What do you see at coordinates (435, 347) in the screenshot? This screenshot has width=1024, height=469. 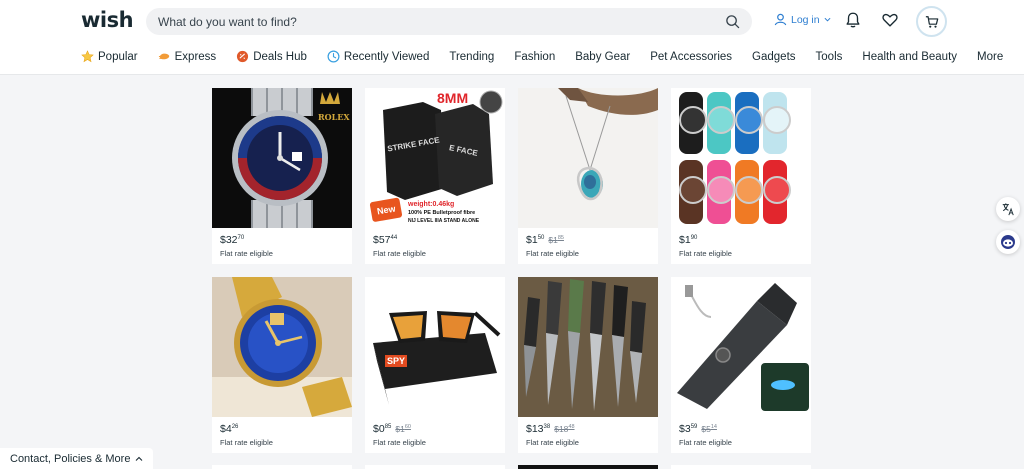 I see `product-image-sunglasses: SPY` at bounding box center [435, 347].